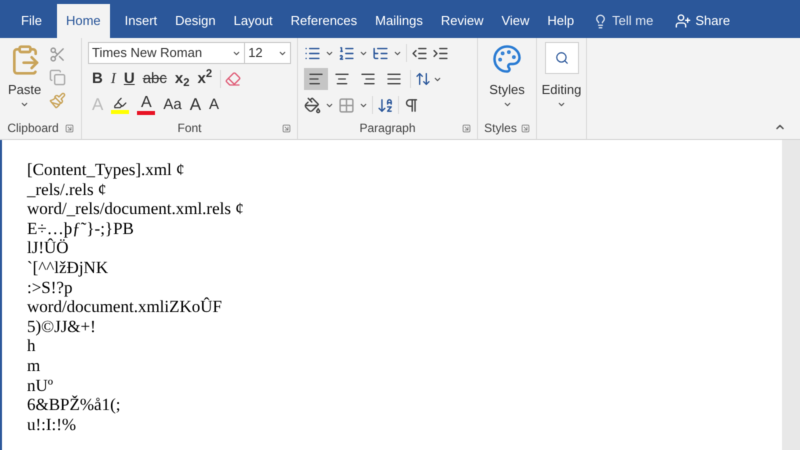 This screenshot has width=800, height=450. I want to click on tell-me-button: Tell me, so click(623, 21).